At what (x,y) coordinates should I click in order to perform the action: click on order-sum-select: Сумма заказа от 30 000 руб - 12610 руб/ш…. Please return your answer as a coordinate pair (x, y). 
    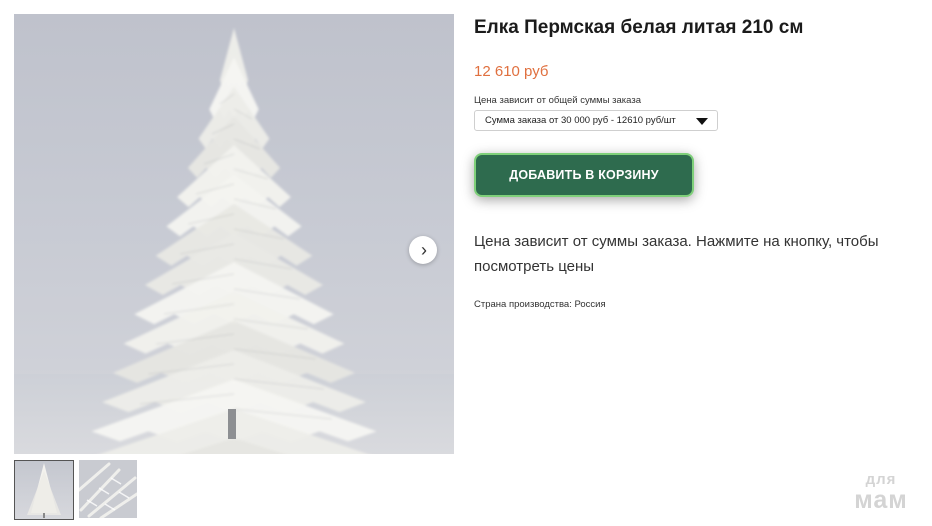
    Looking at the image, I should click on (596, 120).